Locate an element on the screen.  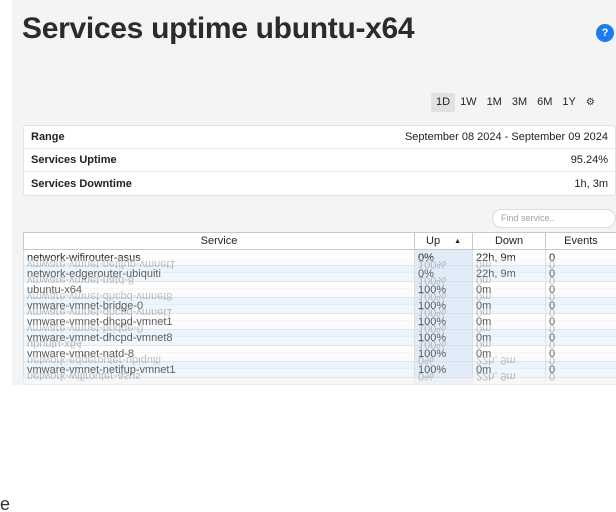
service-cell: network-edgerouter-ubiquiti is located at coordinates (219, 273).